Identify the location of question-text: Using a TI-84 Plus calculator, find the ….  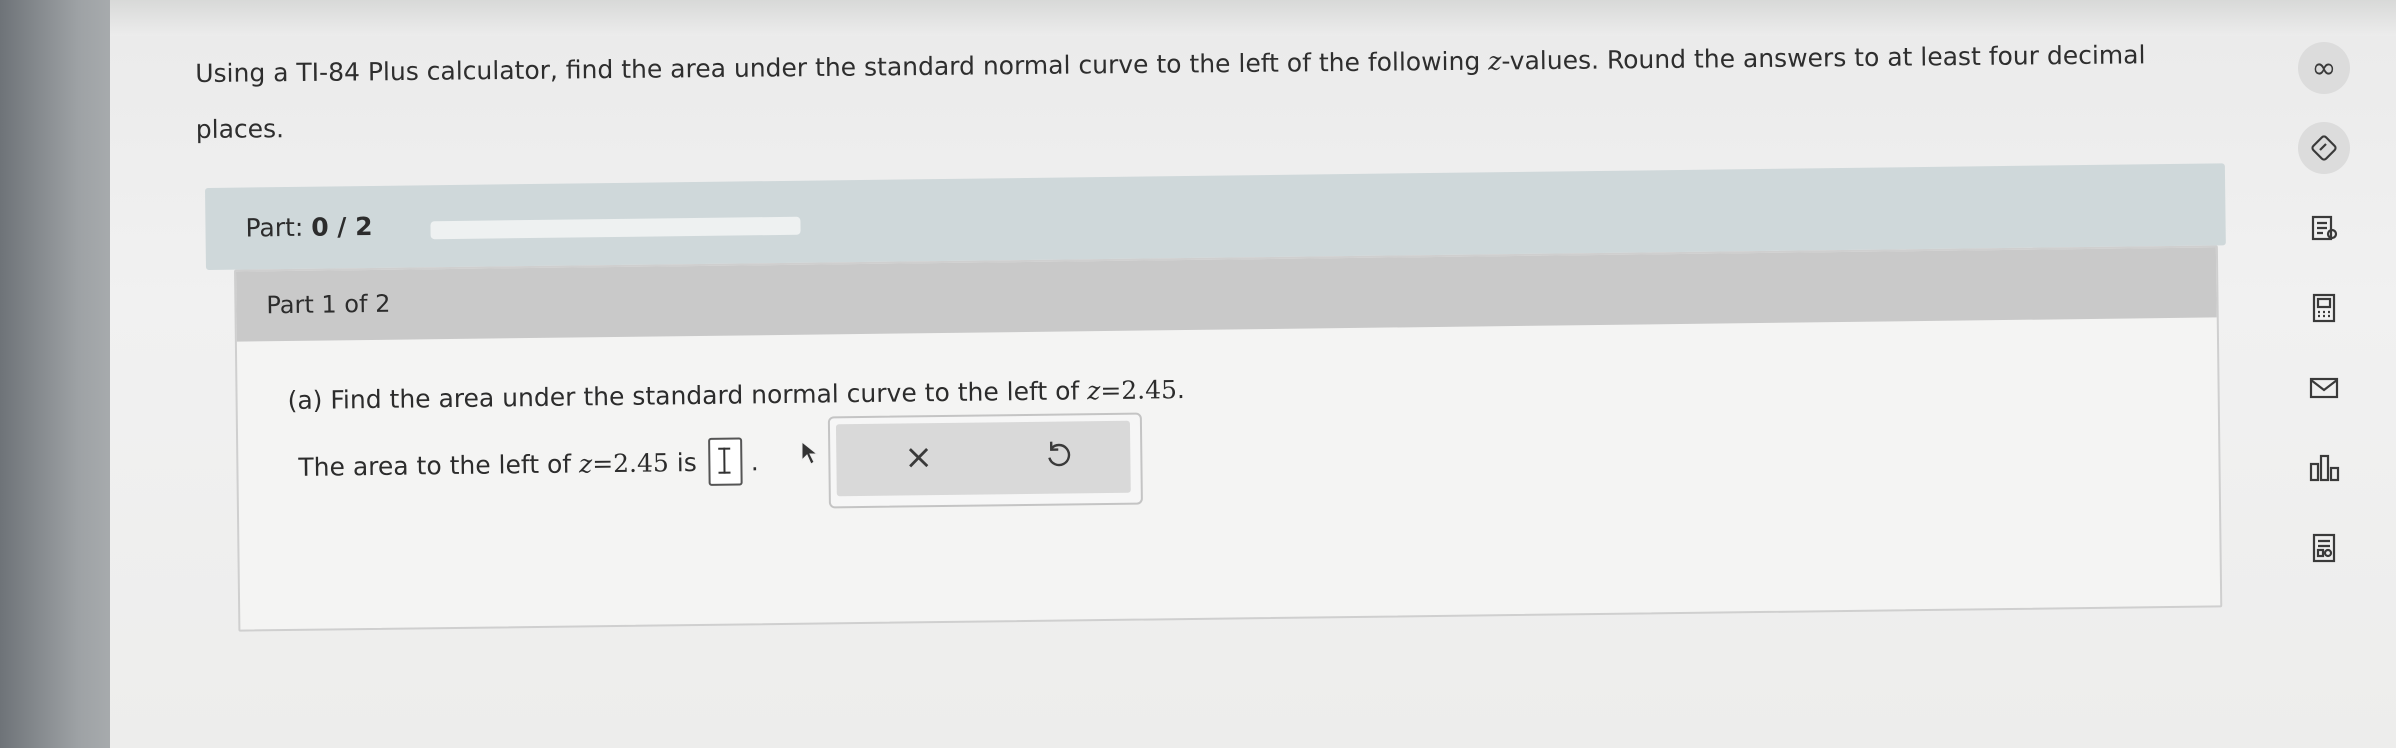
(1210, 92).